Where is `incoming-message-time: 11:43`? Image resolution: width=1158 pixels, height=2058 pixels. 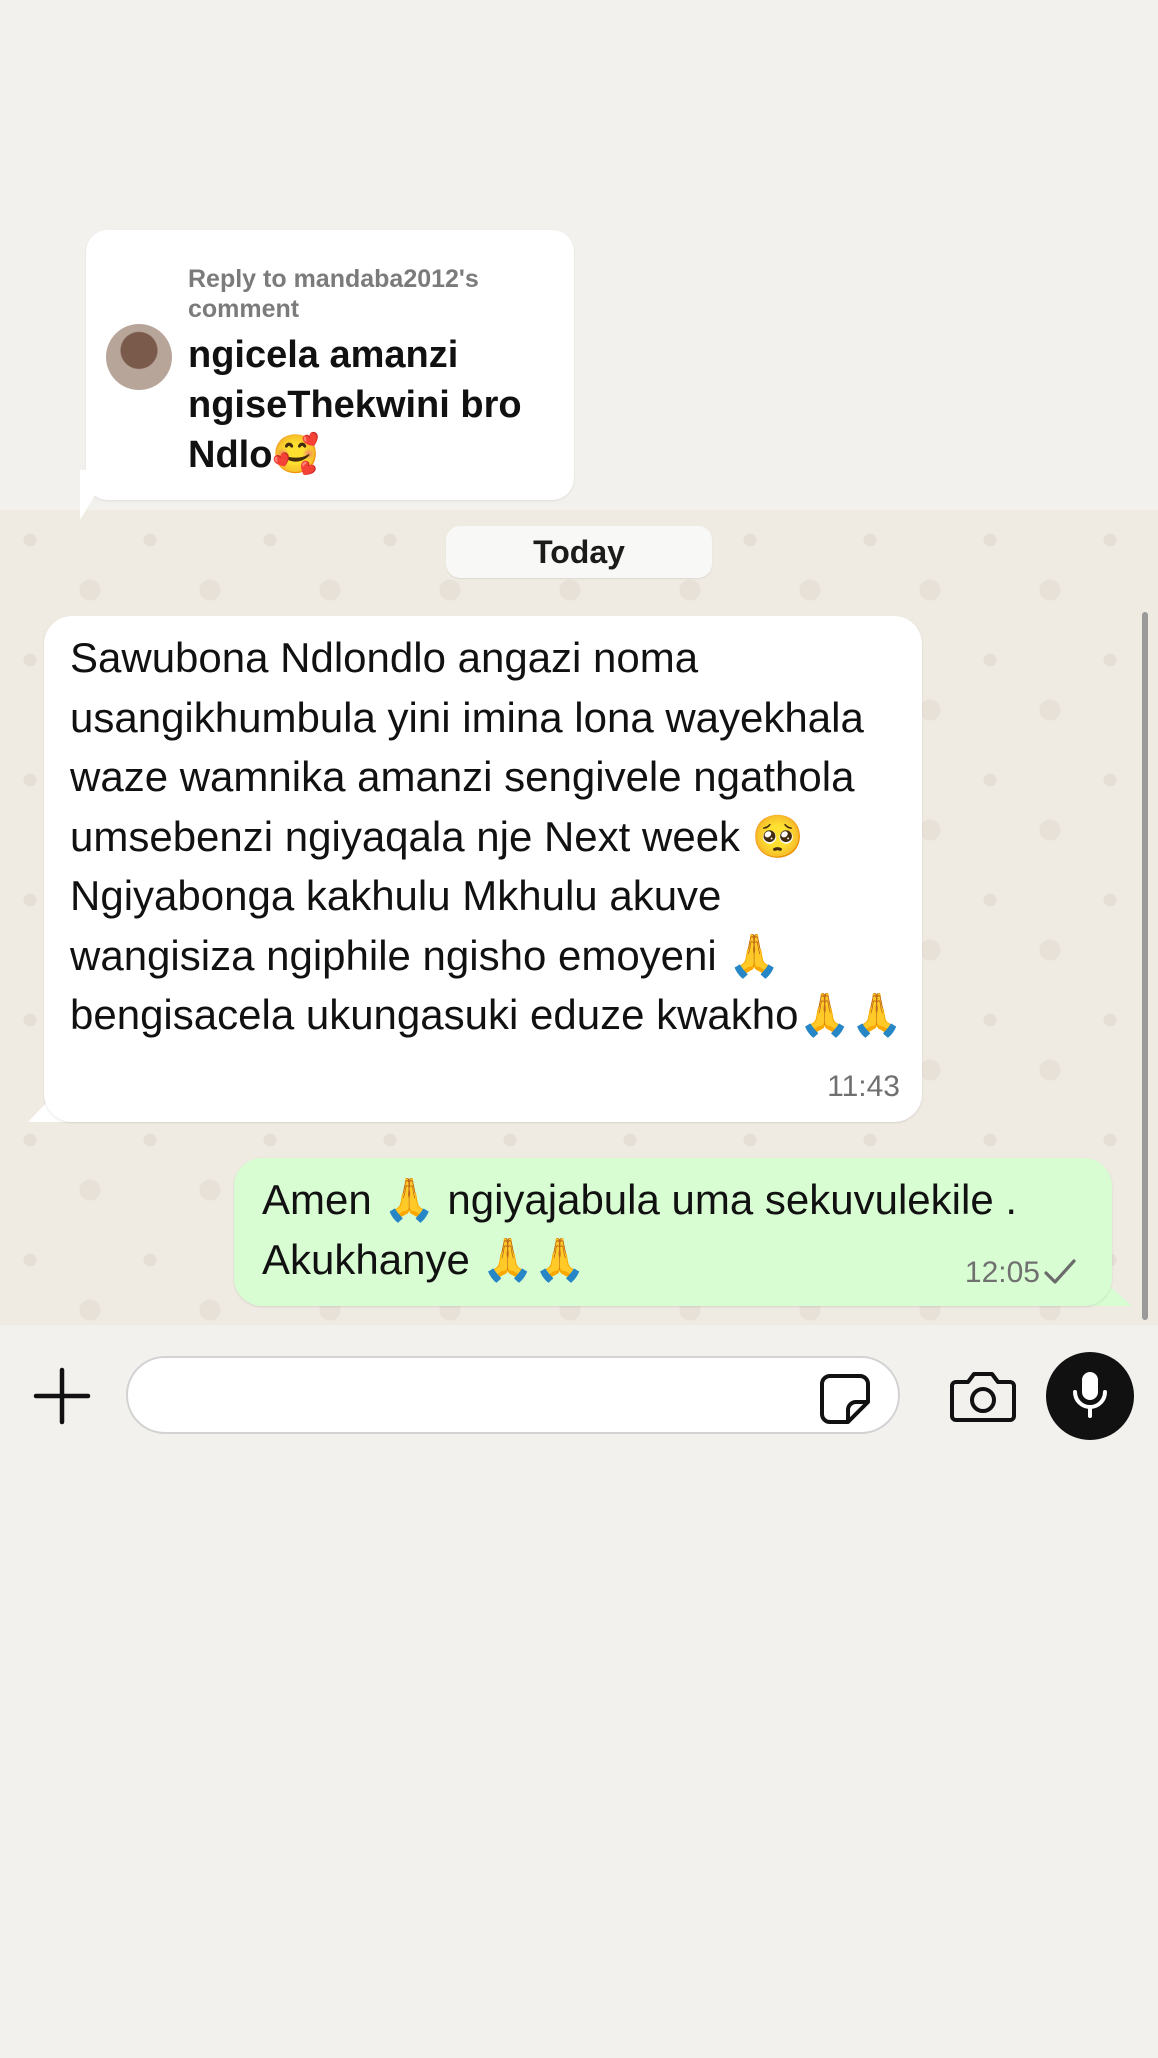 incoming-message-time: 11:43 is located at coordinates (863, 1086).